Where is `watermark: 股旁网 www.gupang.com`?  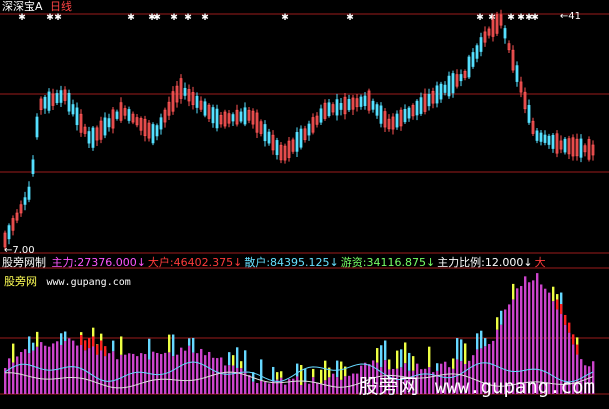 watermark: 股旁网 www.gupang.com is located at coordinates (476, 384).